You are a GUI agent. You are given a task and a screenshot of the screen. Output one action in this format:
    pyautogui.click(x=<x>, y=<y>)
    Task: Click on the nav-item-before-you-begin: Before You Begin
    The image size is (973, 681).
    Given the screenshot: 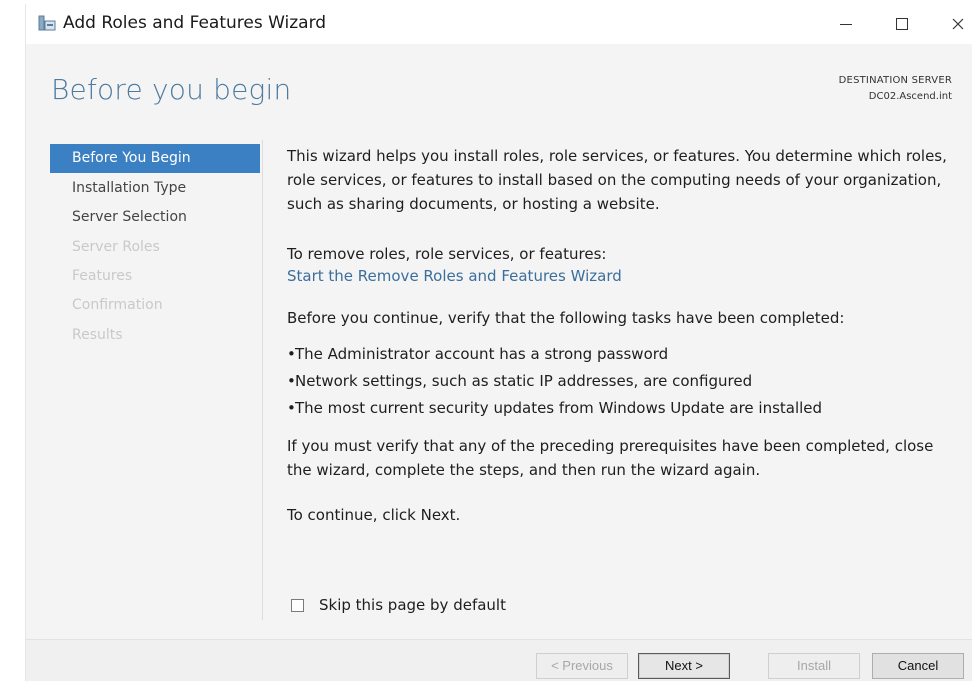 What is the action you would take?
    pyautogui.click(x=155, y=158)
    